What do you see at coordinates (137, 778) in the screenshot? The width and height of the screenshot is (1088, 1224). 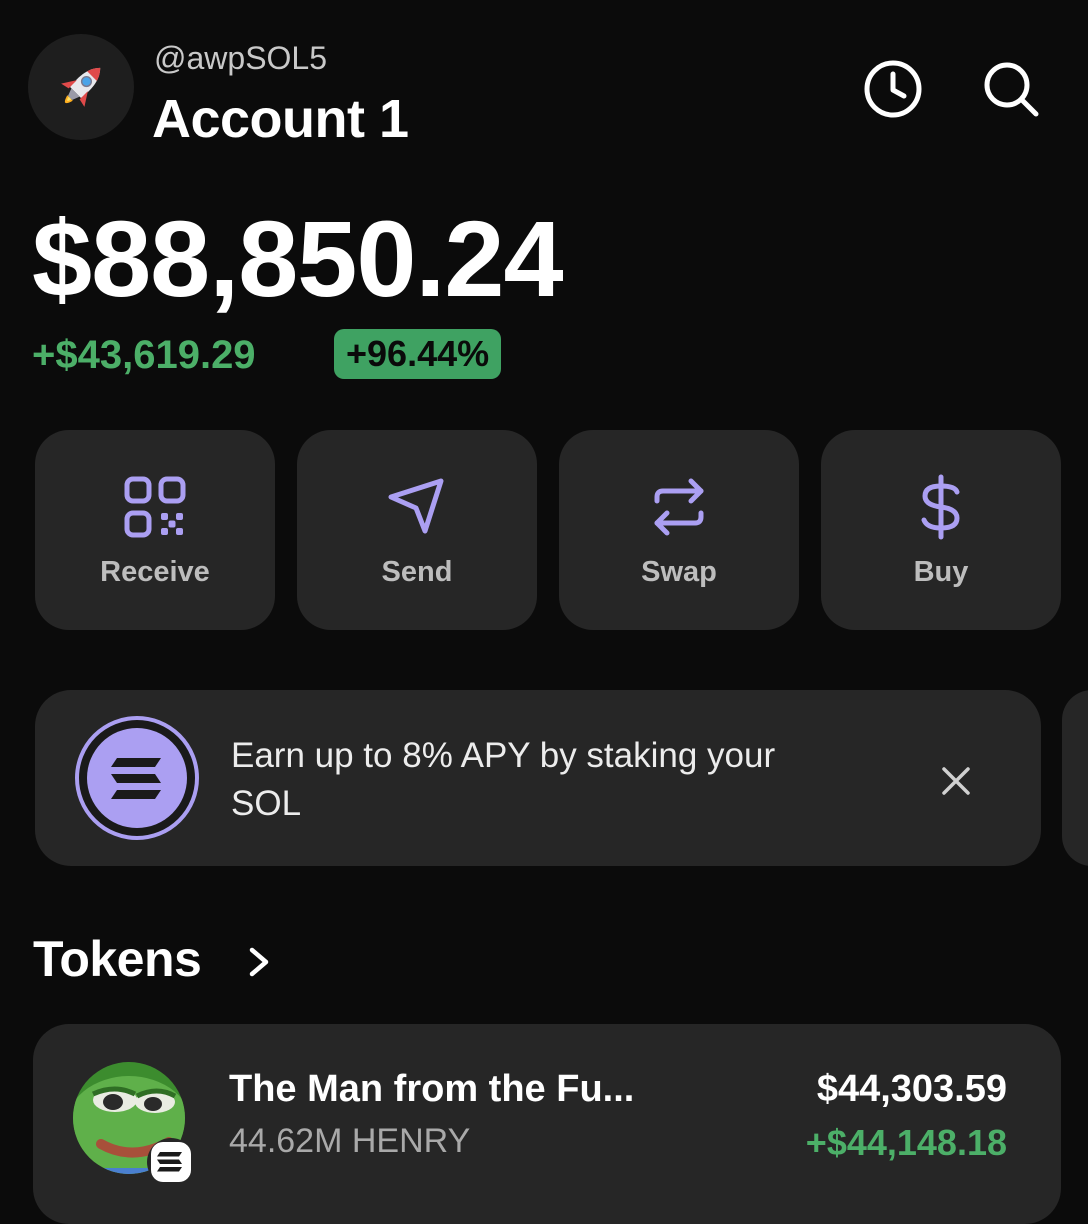 I see `solana-icon` at bounding box center [137, 778].